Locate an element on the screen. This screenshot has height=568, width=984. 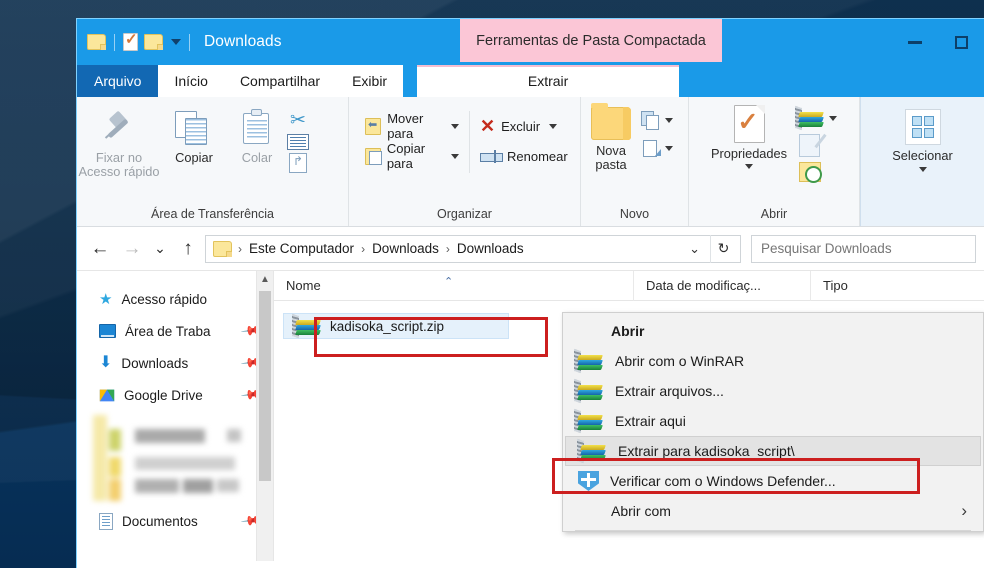
winrar-icon is located at coordinates (589, 361).